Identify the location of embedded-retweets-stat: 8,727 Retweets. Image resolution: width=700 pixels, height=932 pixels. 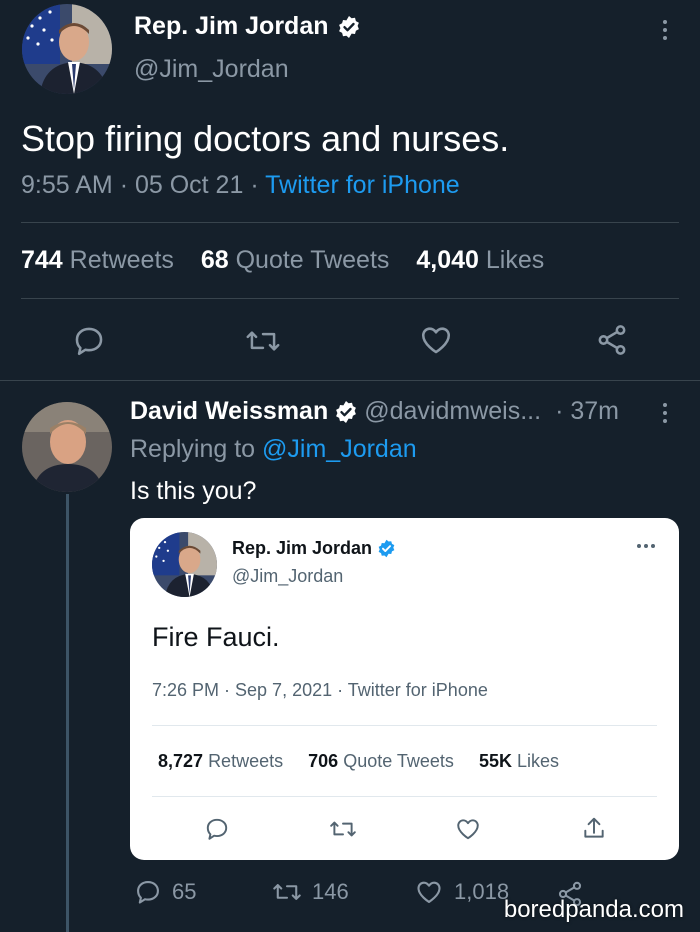
(221, 761).